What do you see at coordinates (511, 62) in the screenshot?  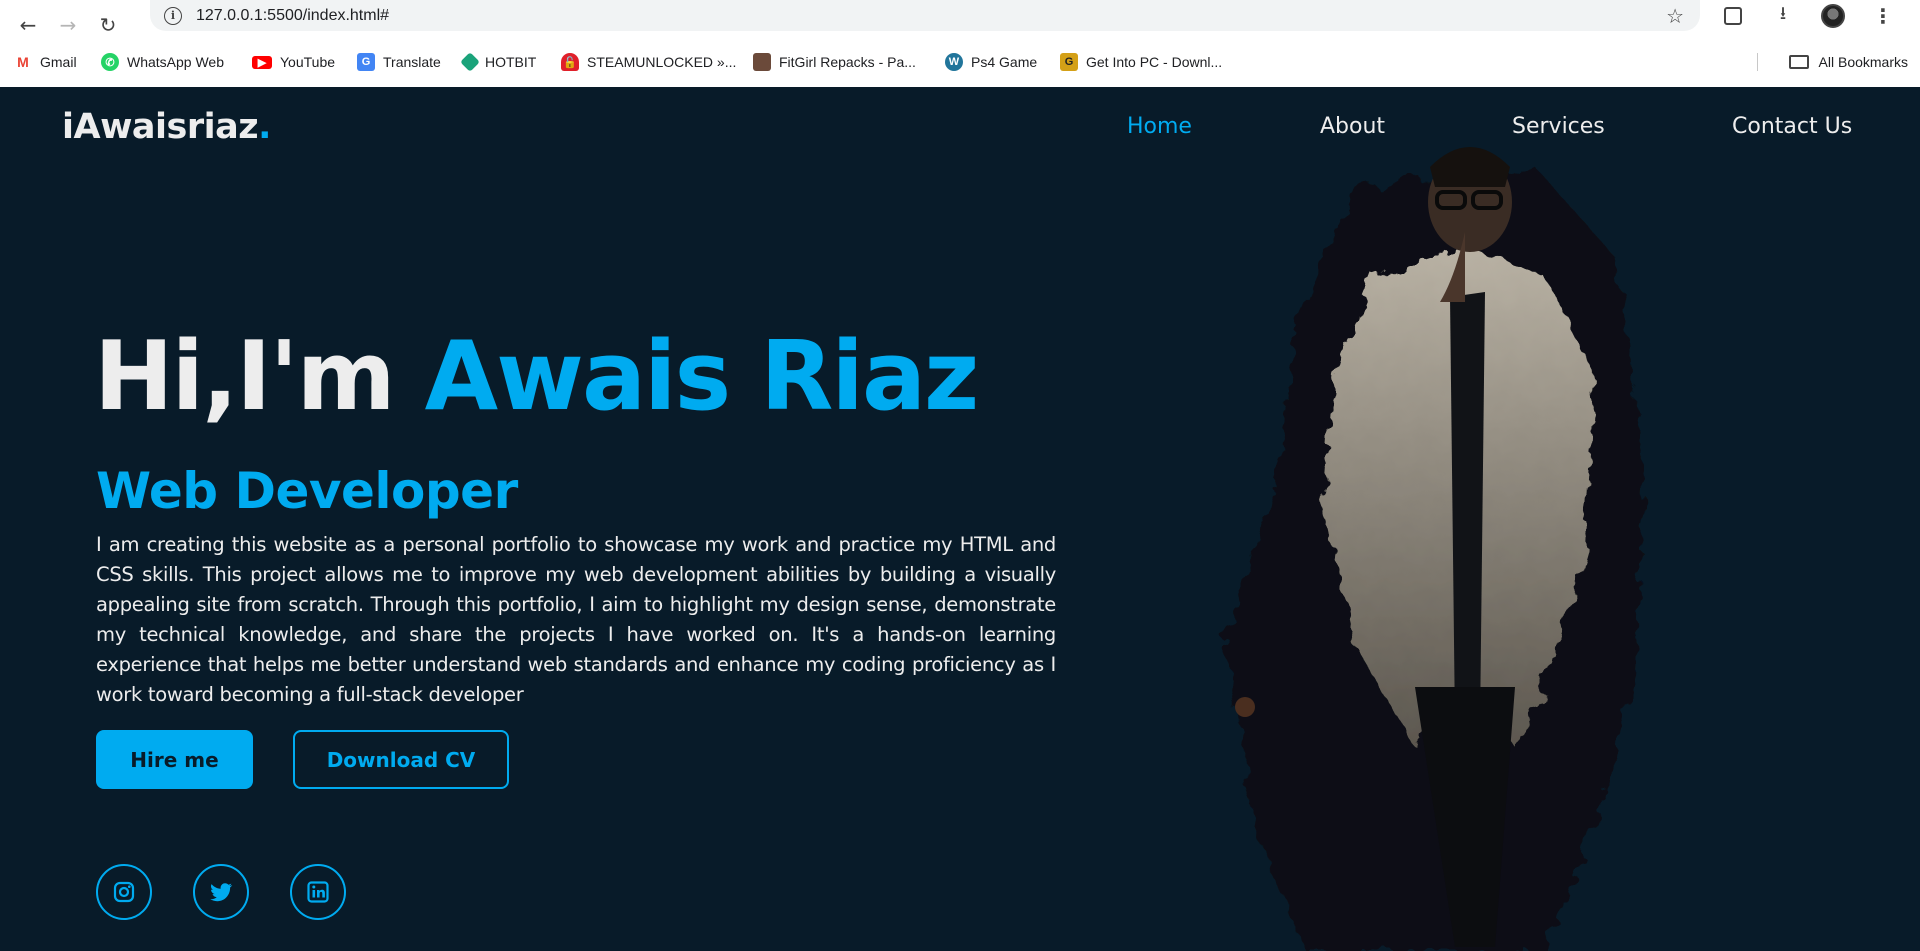 I see `bookmark-label: HOTBIT` at bounding box center [511, 62].